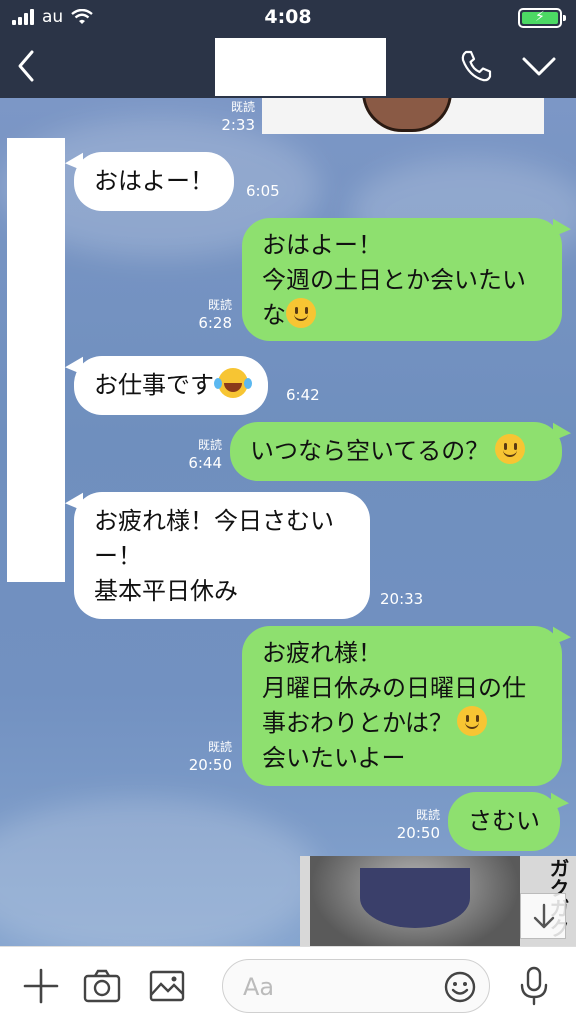 This screenshot has width=576, height=1024. I want to click on status-bar: au 4:08 ⚡, so click(288, 17).